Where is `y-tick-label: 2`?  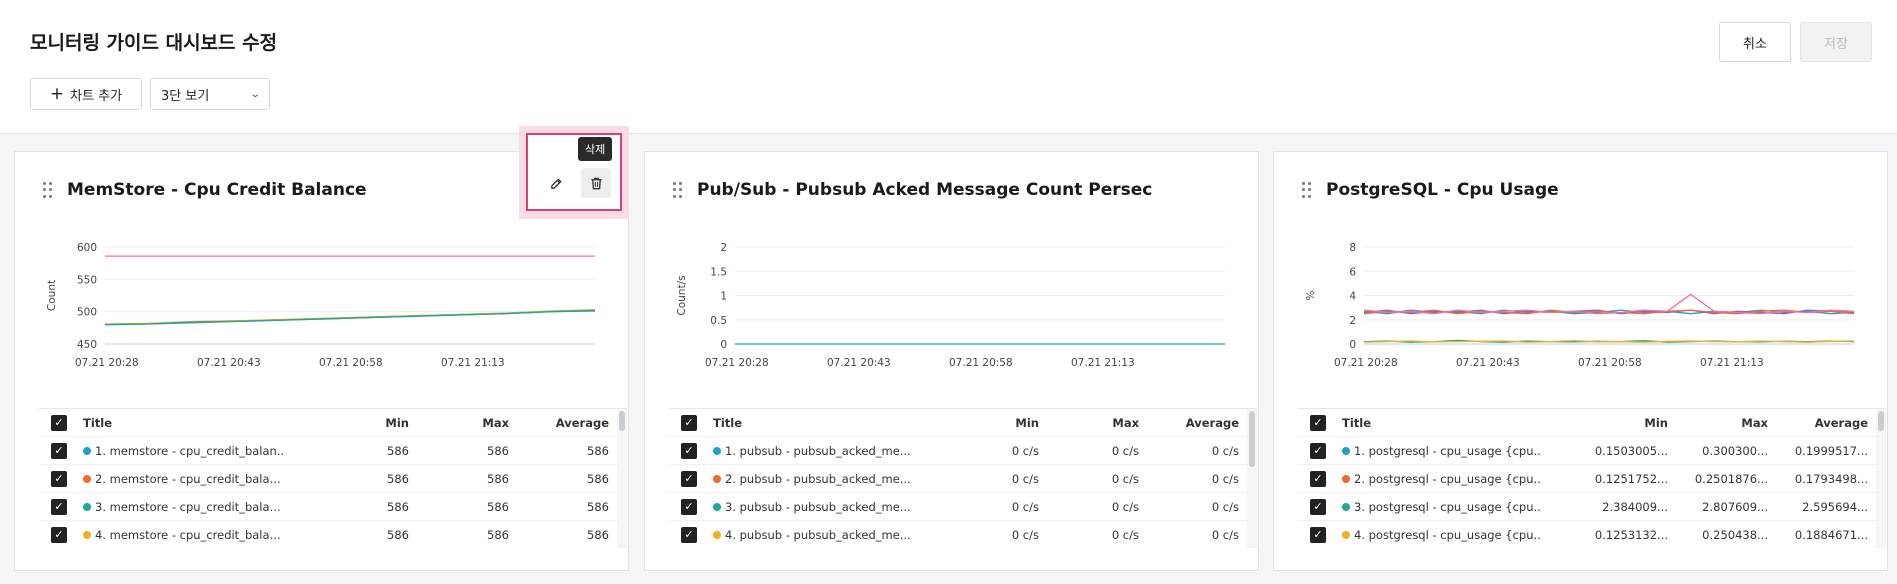
y-tick-label: 2 is located at coordinates (723, 248).